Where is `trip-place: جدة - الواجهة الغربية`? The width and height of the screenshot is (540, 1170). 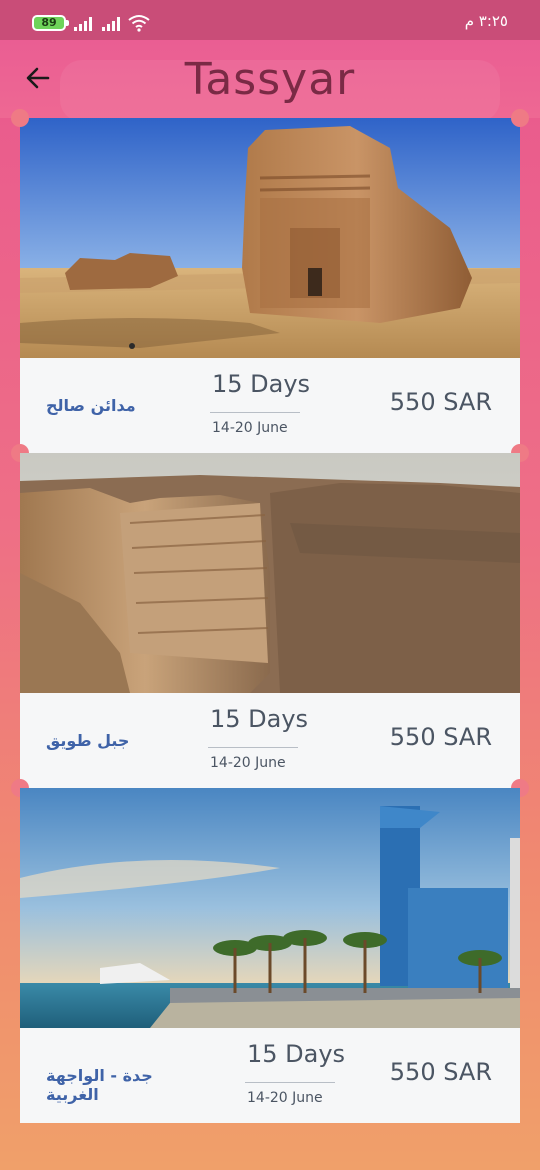 trip-place: جدة - الواجهة الغربية is located at coordinates (99, 1085).